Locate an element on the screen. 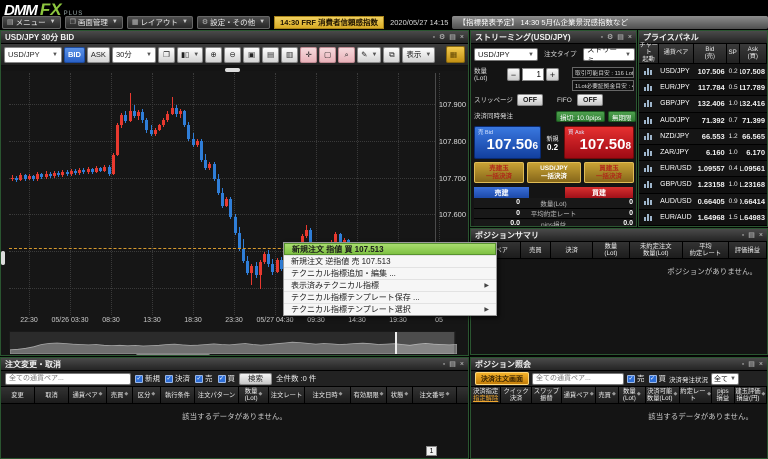 The image size is (768, 459). chart-navigator is located at coordinates (233, 343).